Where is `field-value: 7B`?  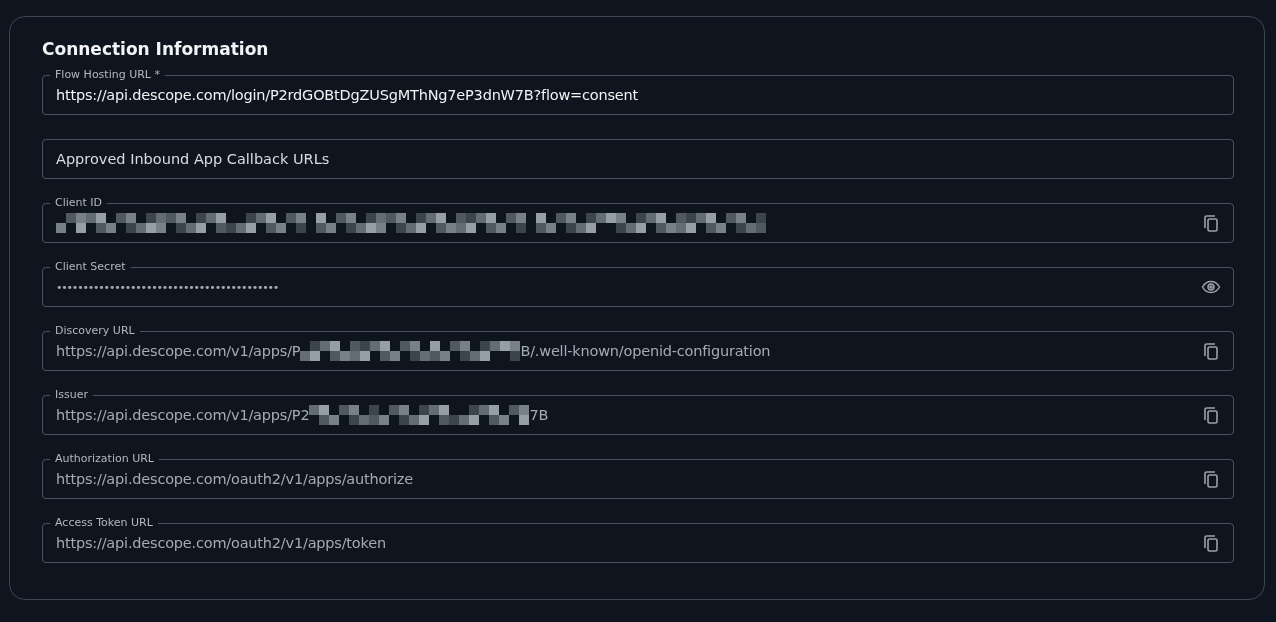
field-value: 7B is located at coordinates (539, 415).